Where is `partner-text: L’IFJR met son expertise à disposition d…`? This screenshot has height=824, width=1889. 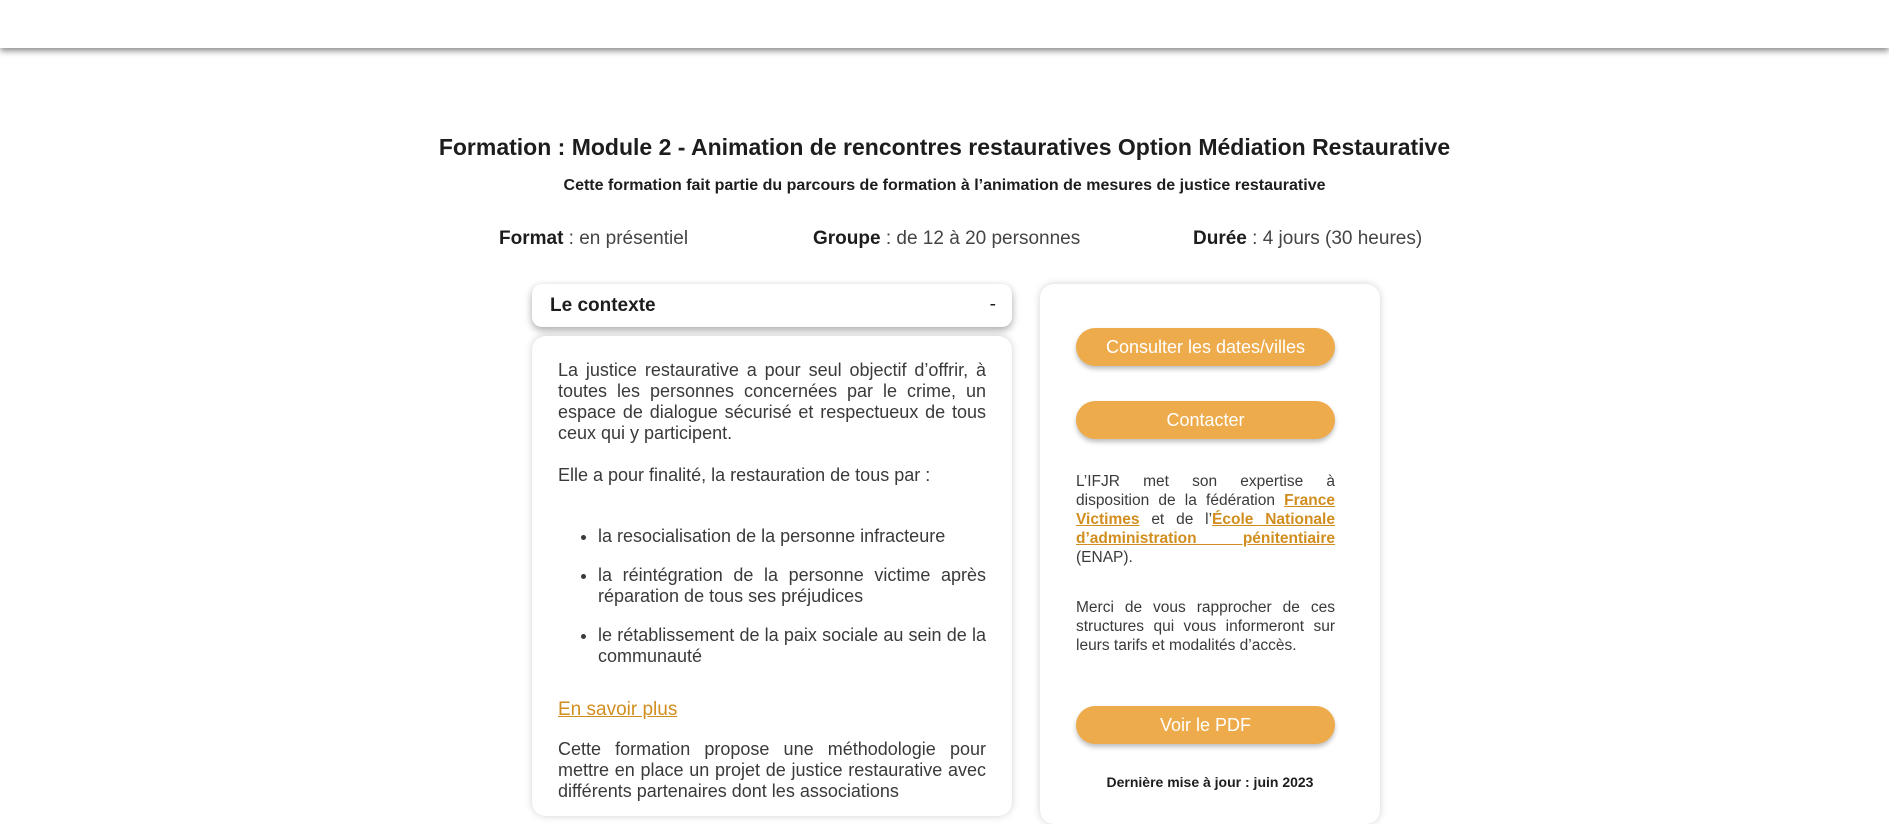
partner-text: L’IFJR met son expertise à disposition d… is located at coordinates (1205, 519).